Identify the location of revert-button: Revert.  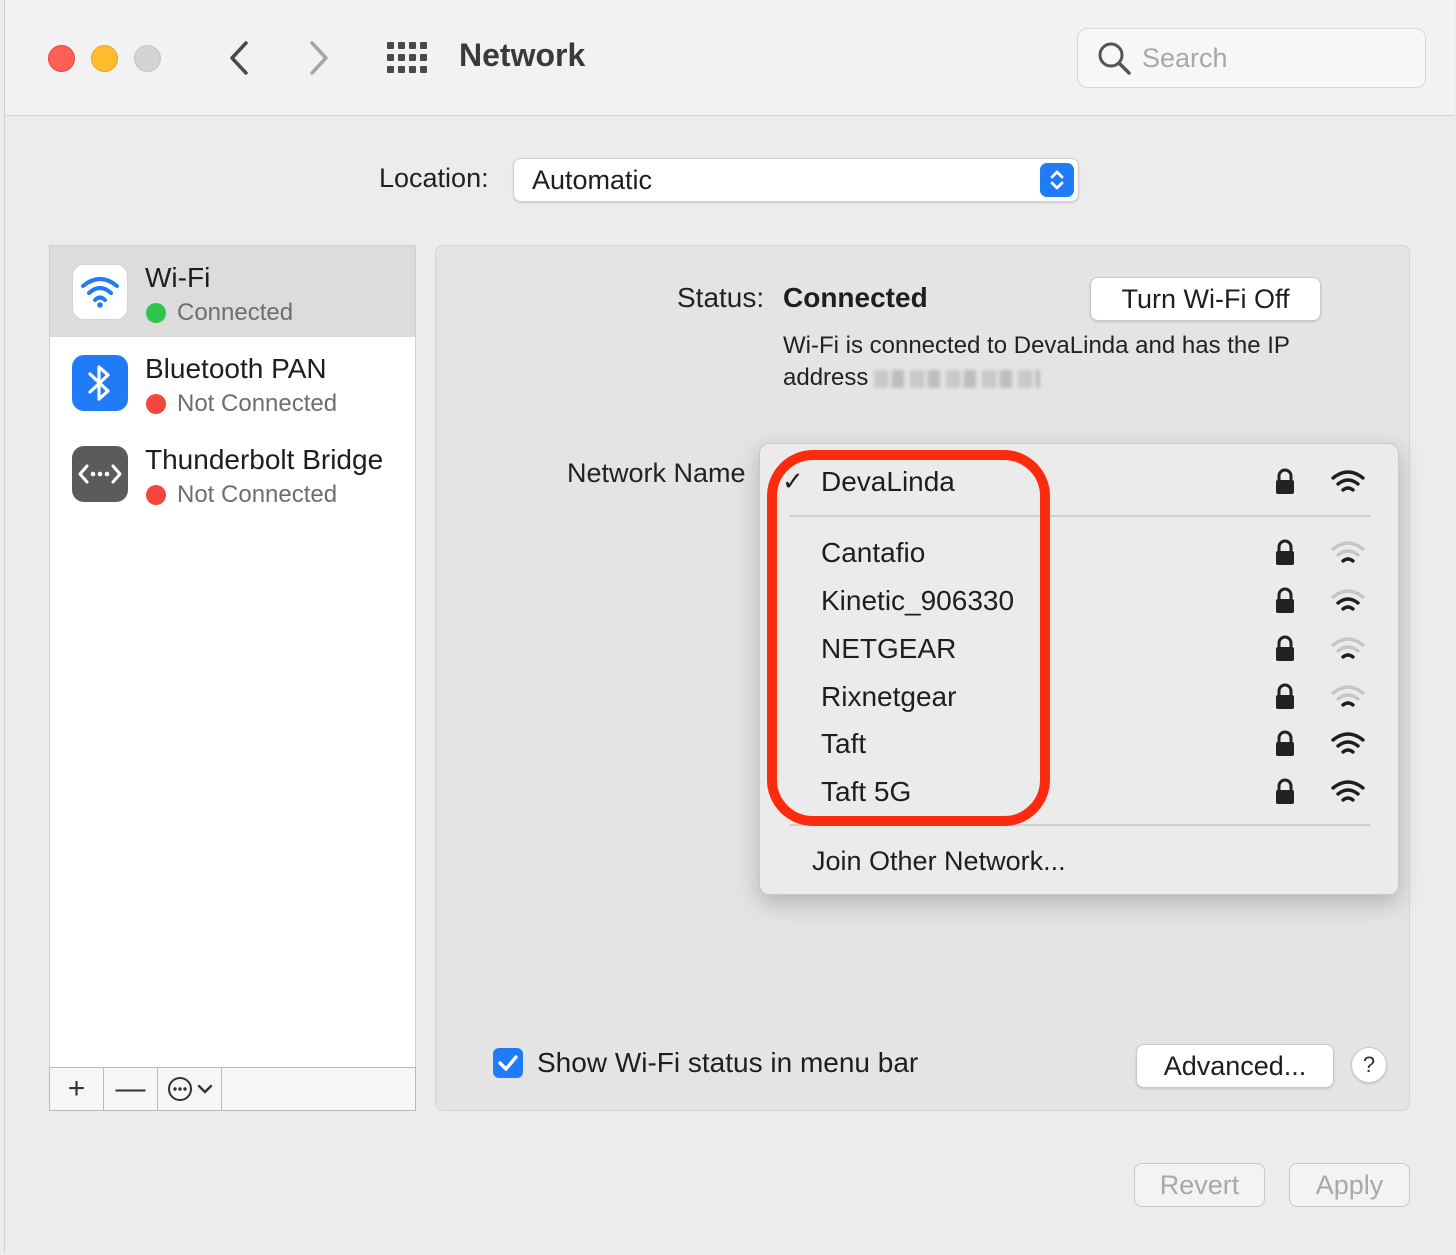
(1199, 1185).